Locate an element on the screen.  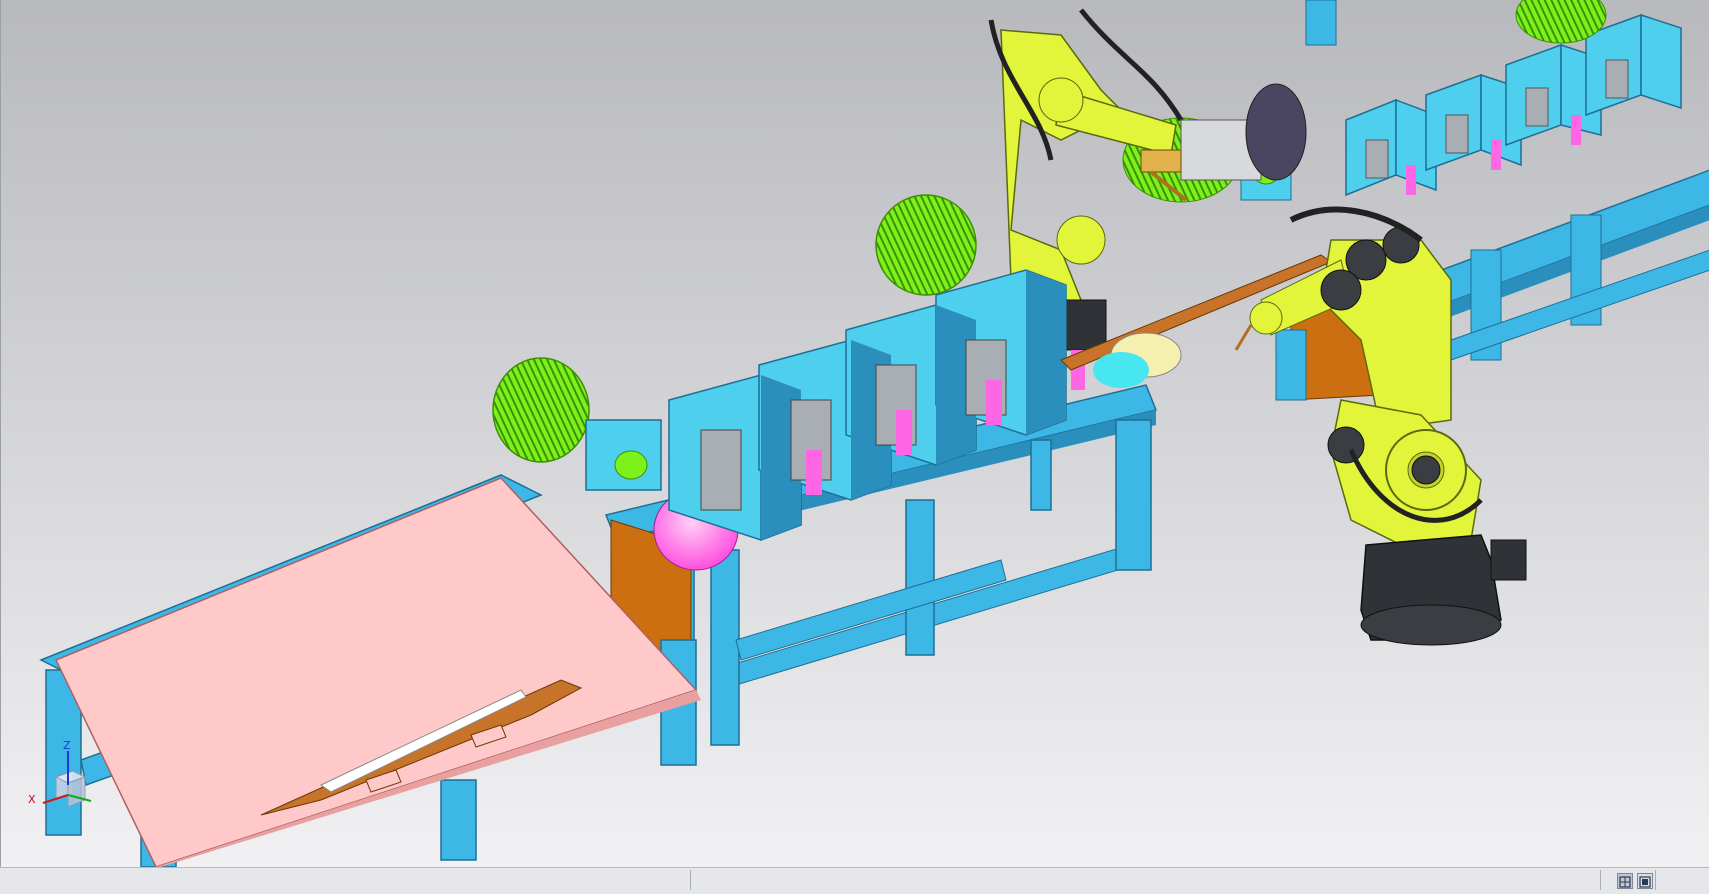
restore-view-icon is located at coordinates (1645, 881).